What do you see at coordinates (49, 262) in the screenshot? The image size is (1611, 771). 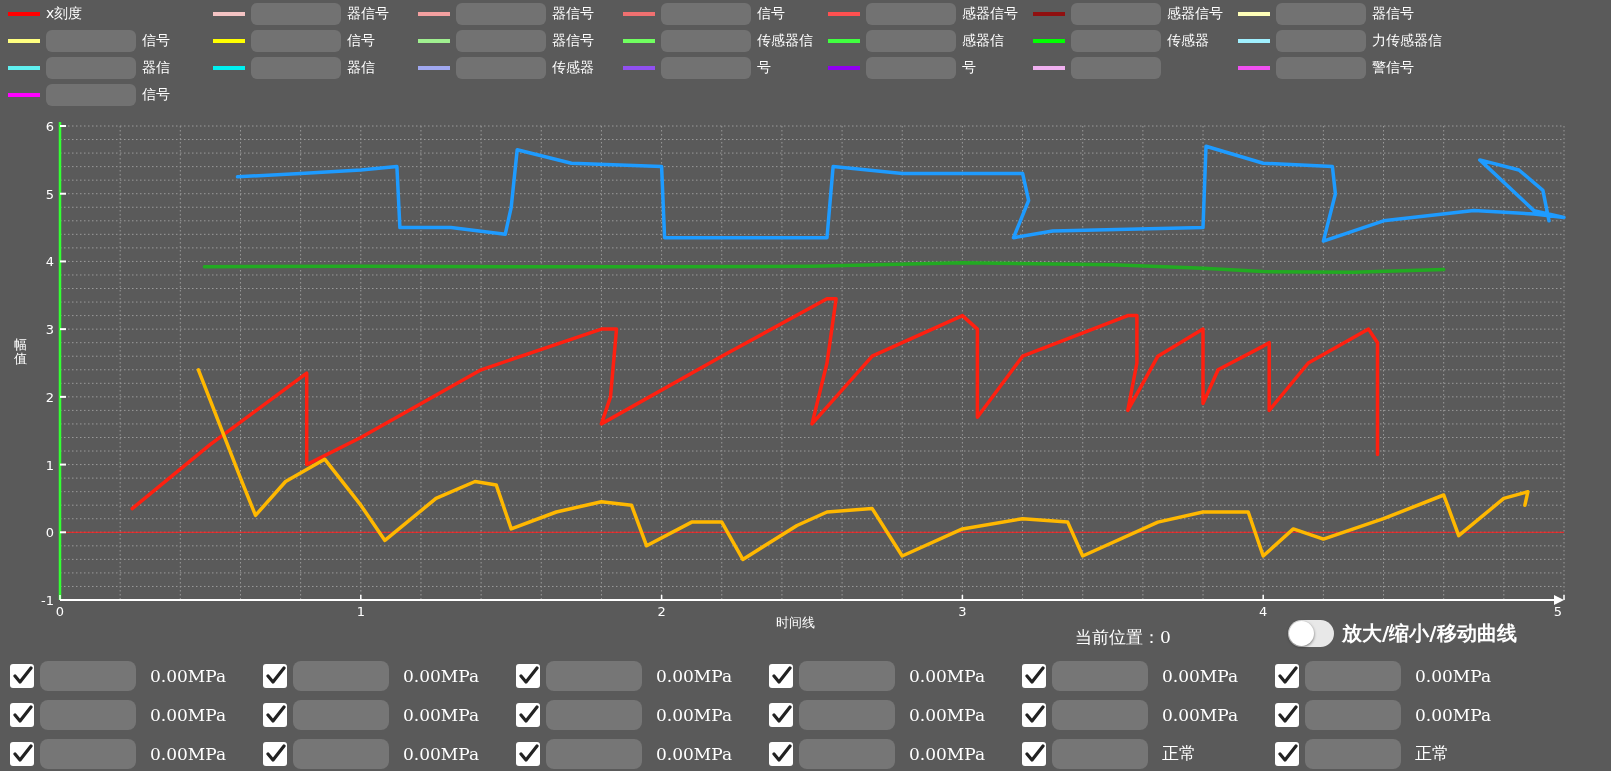 I see `y-tick-label: 4` at bounding box center [49, 262].